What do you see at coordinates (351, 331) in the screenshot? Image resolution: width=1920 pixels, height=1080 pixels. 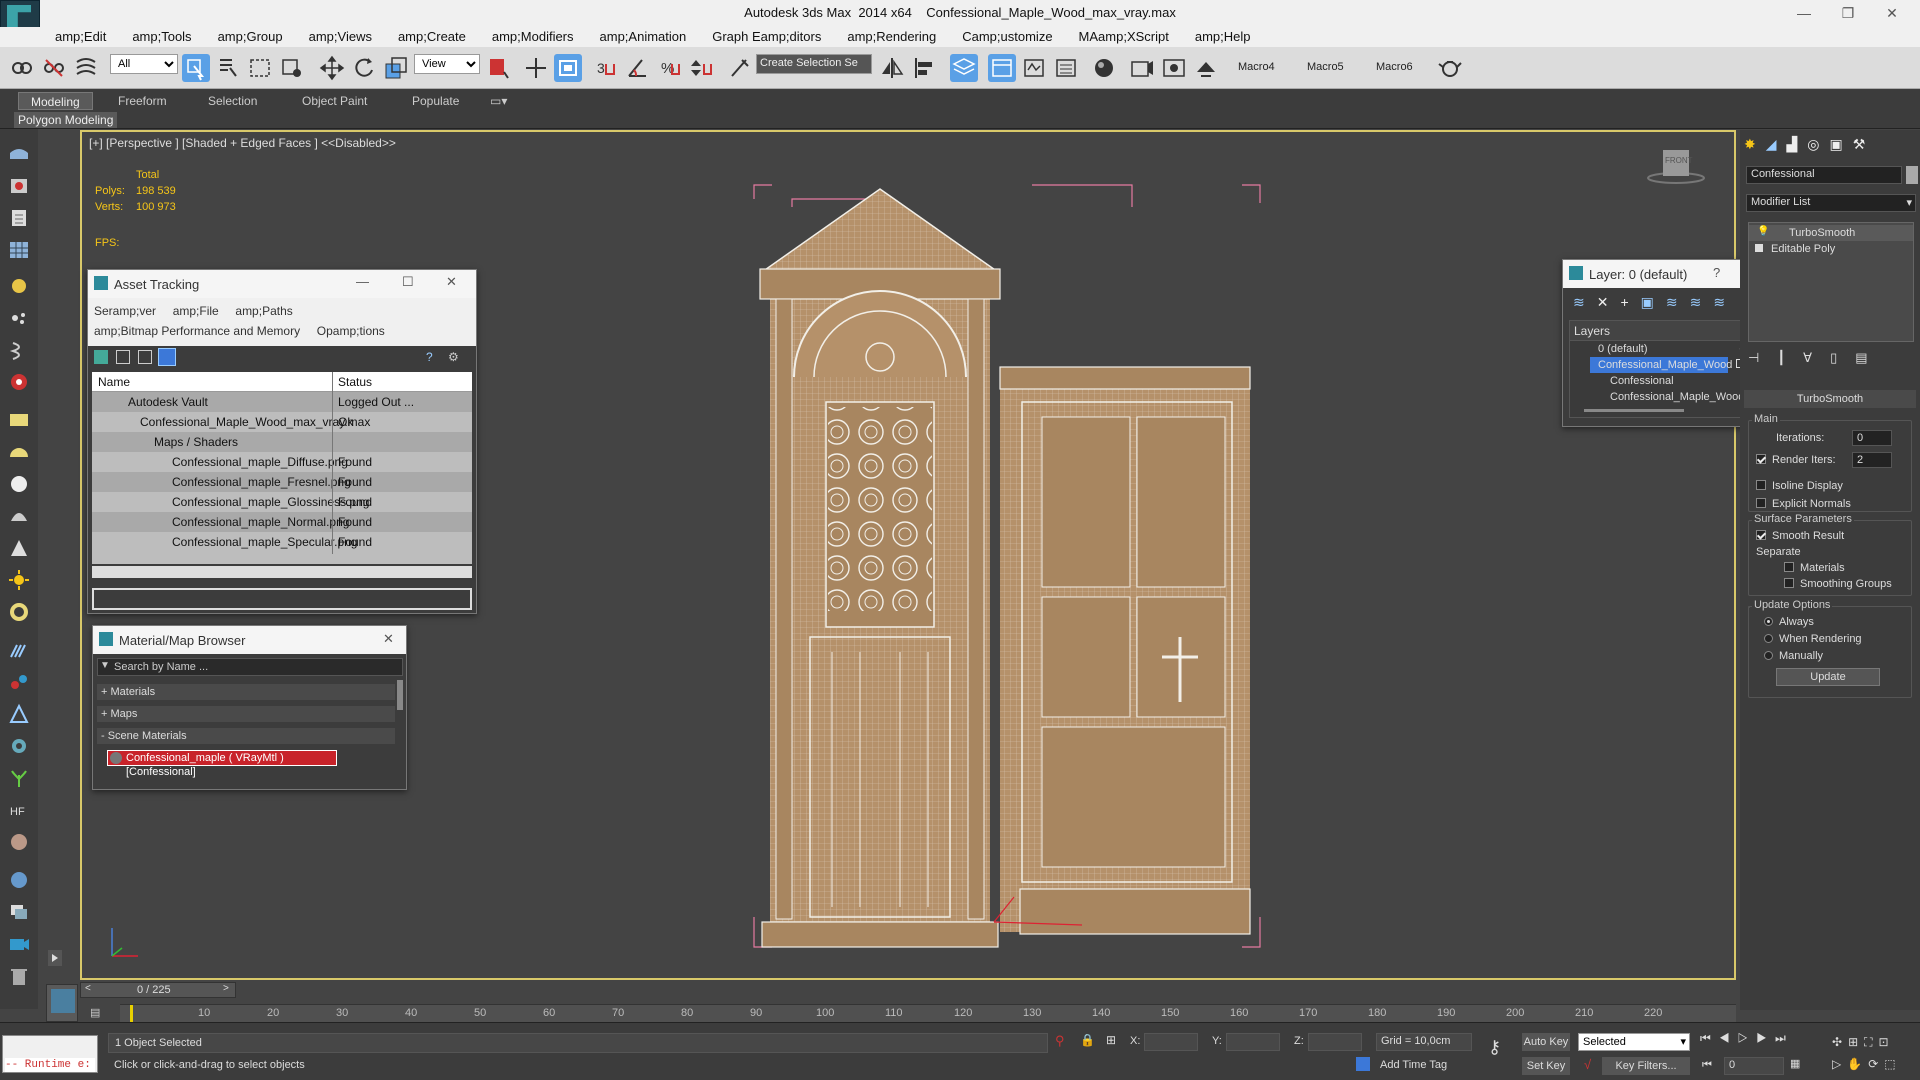 I see `menu-options: Opamp;tions` at bounding box center [351, 331].